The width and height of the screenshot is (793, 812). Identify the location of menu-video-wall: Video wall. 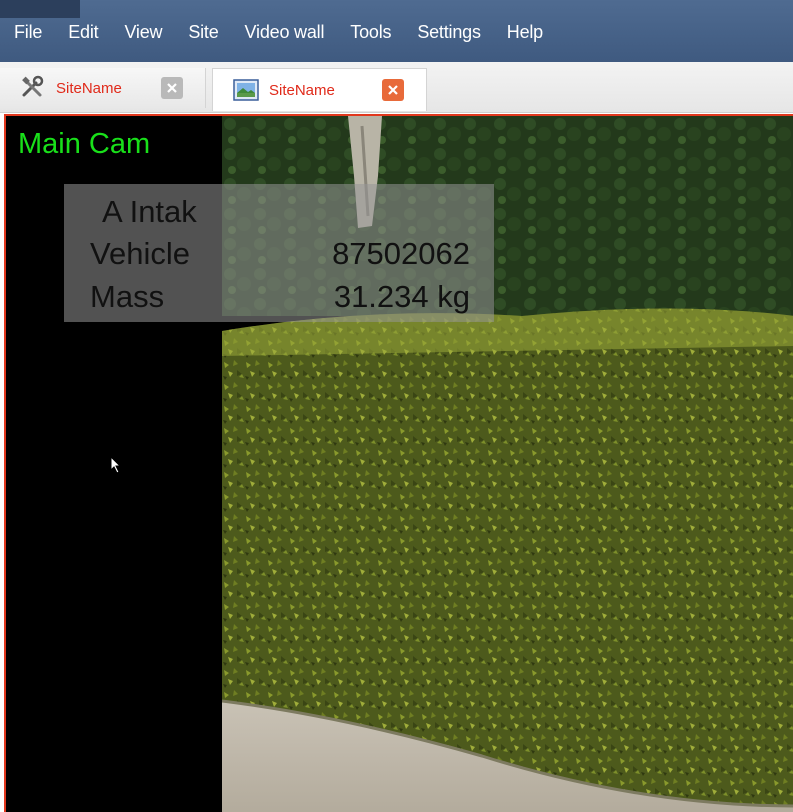
(285, 32).